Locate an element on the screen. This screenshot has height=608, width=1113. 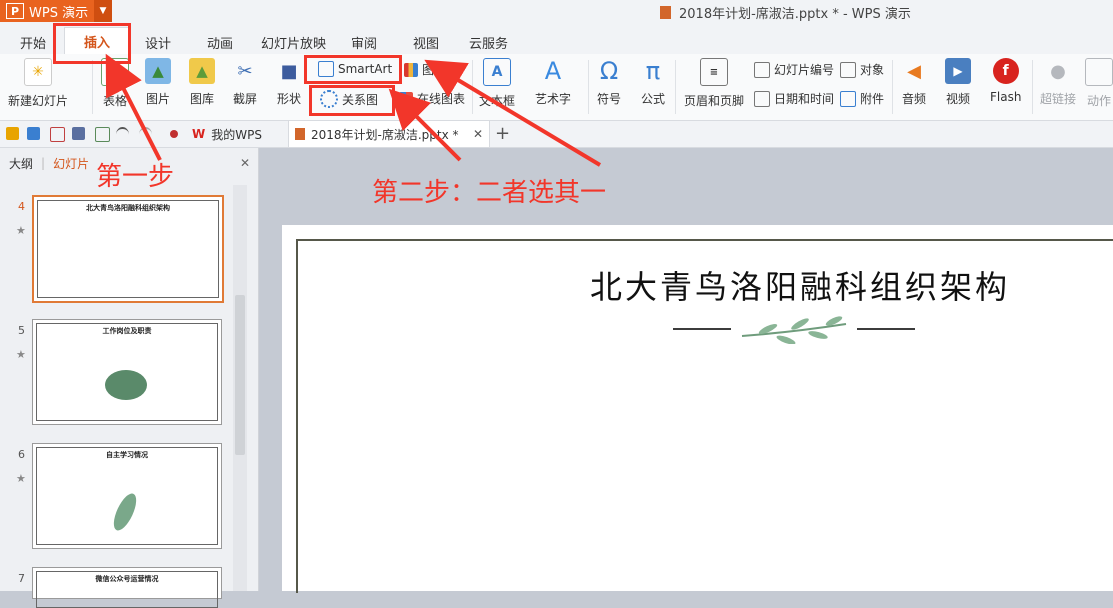
arrow-to-insert-tab is located at coordinates (133, 107).